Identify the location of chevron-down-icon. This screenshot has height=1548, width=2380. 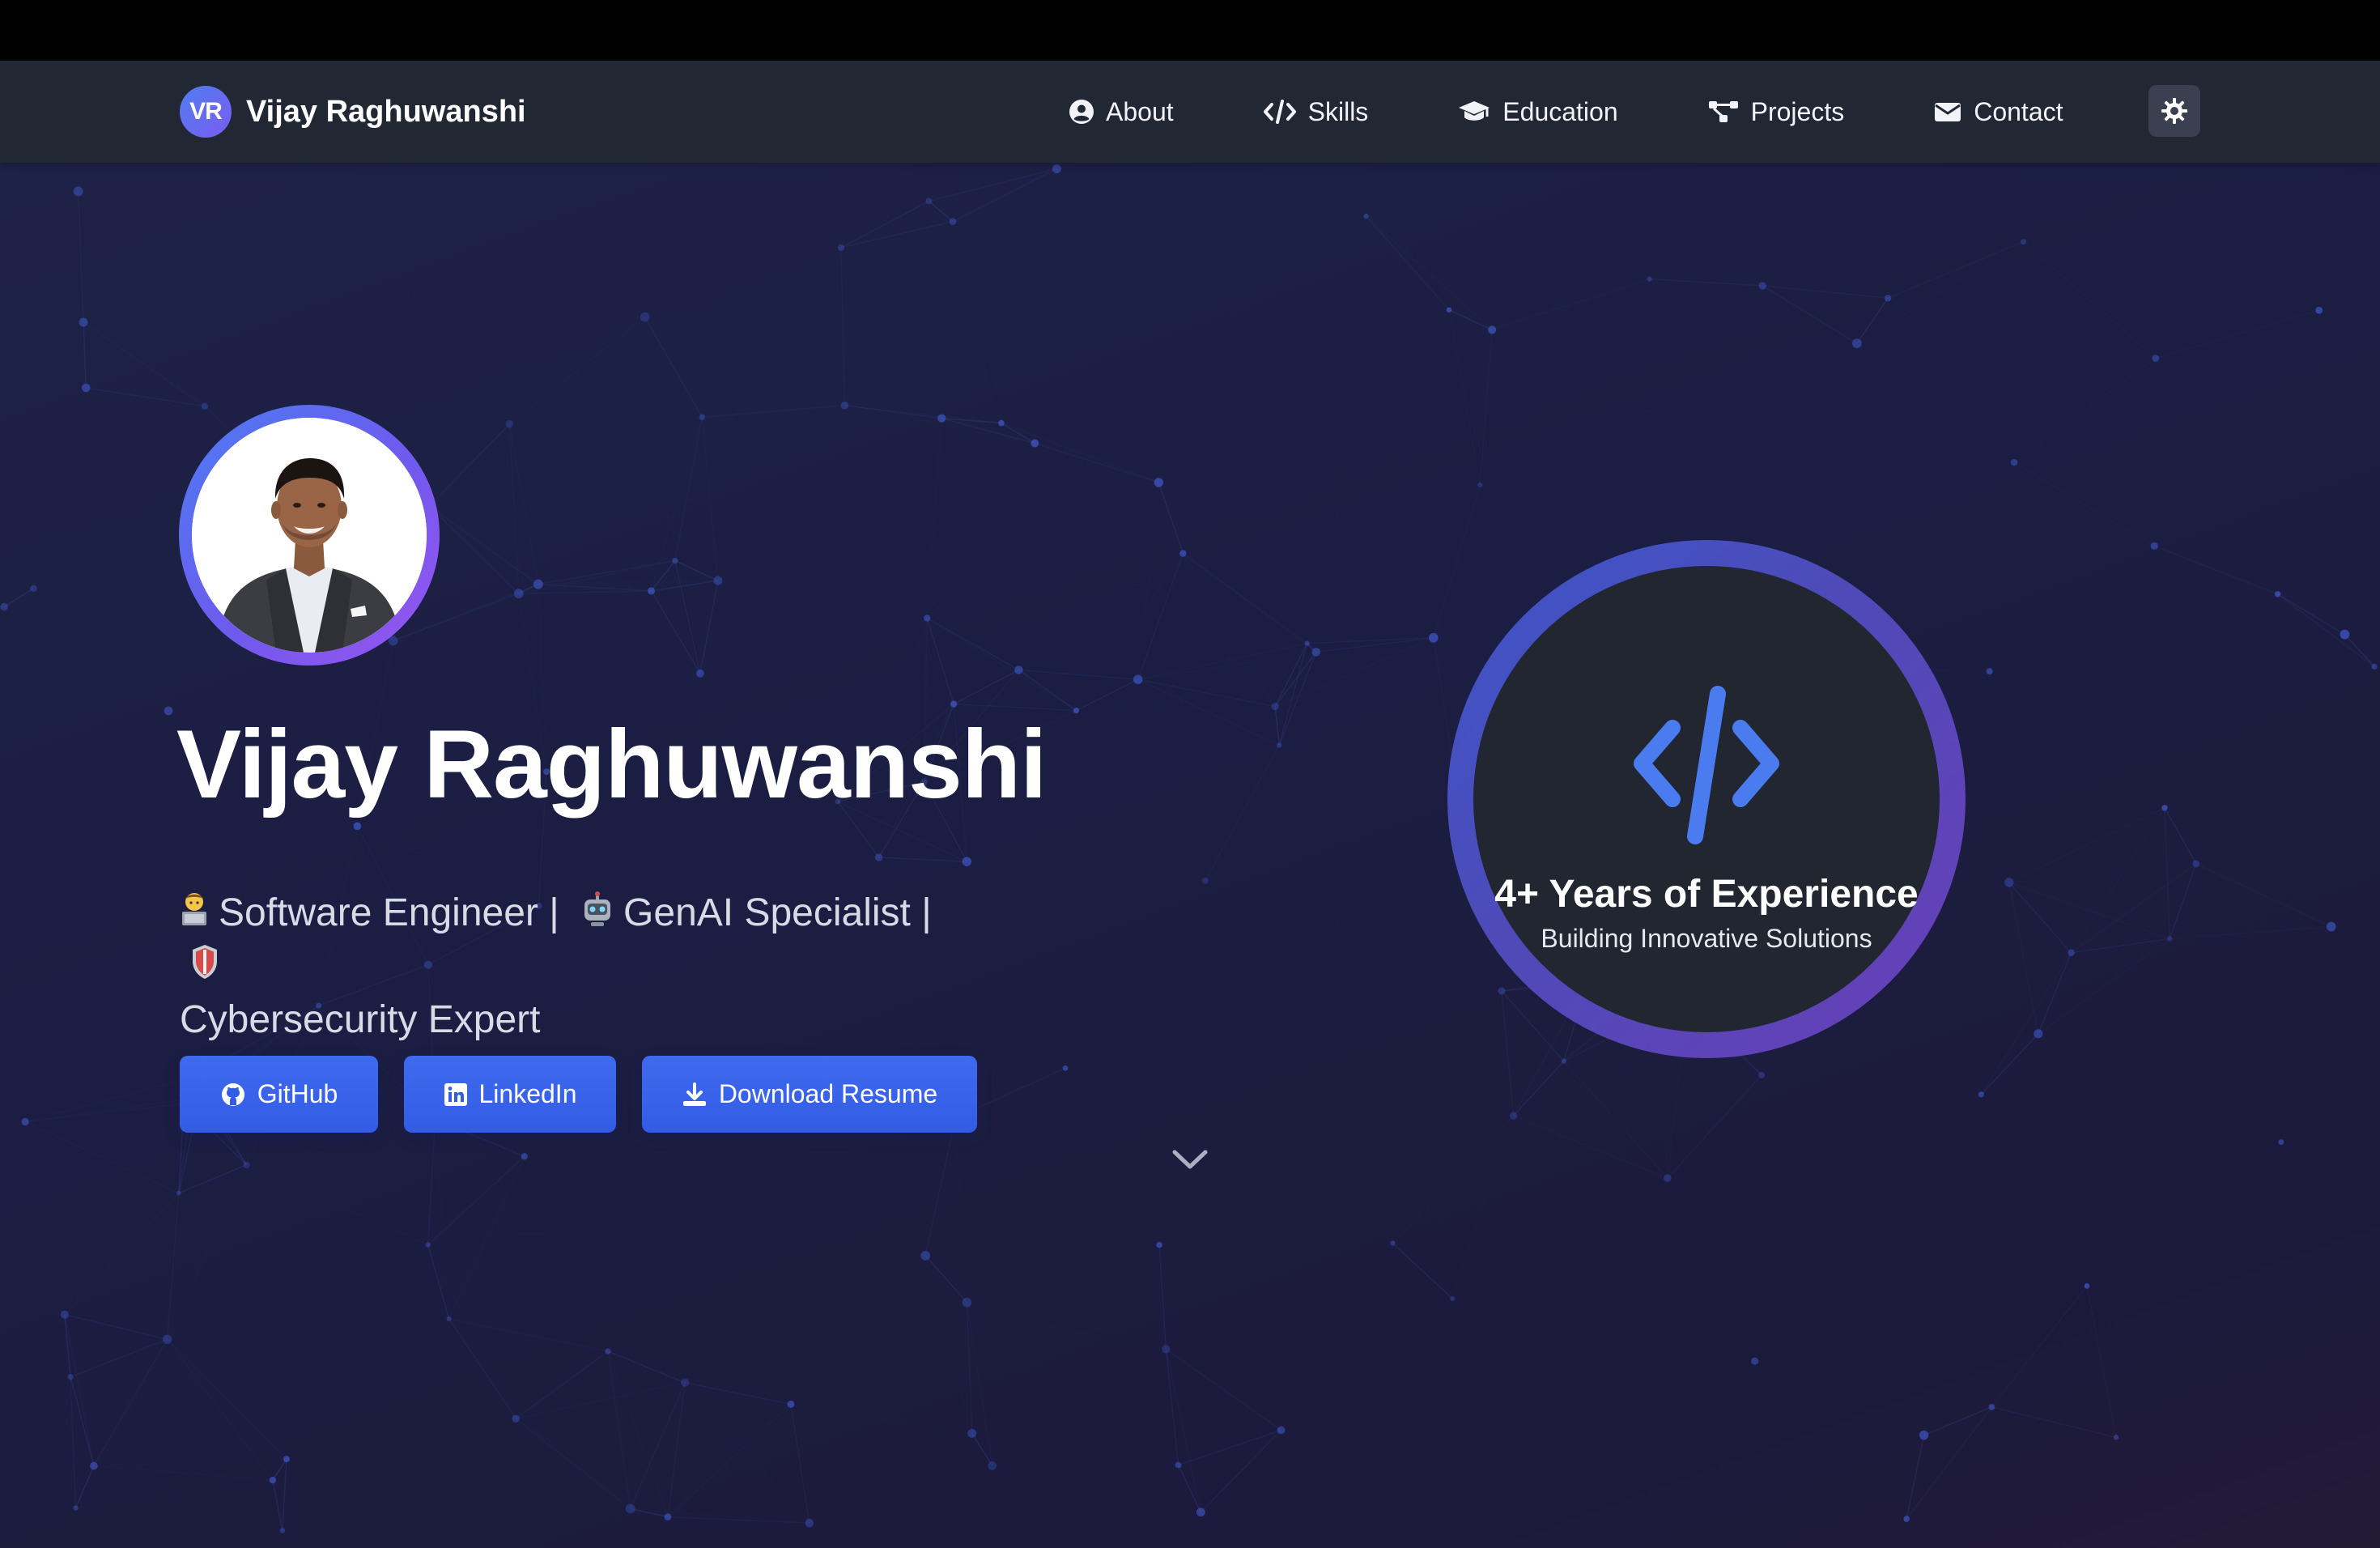
(1190, 1159).